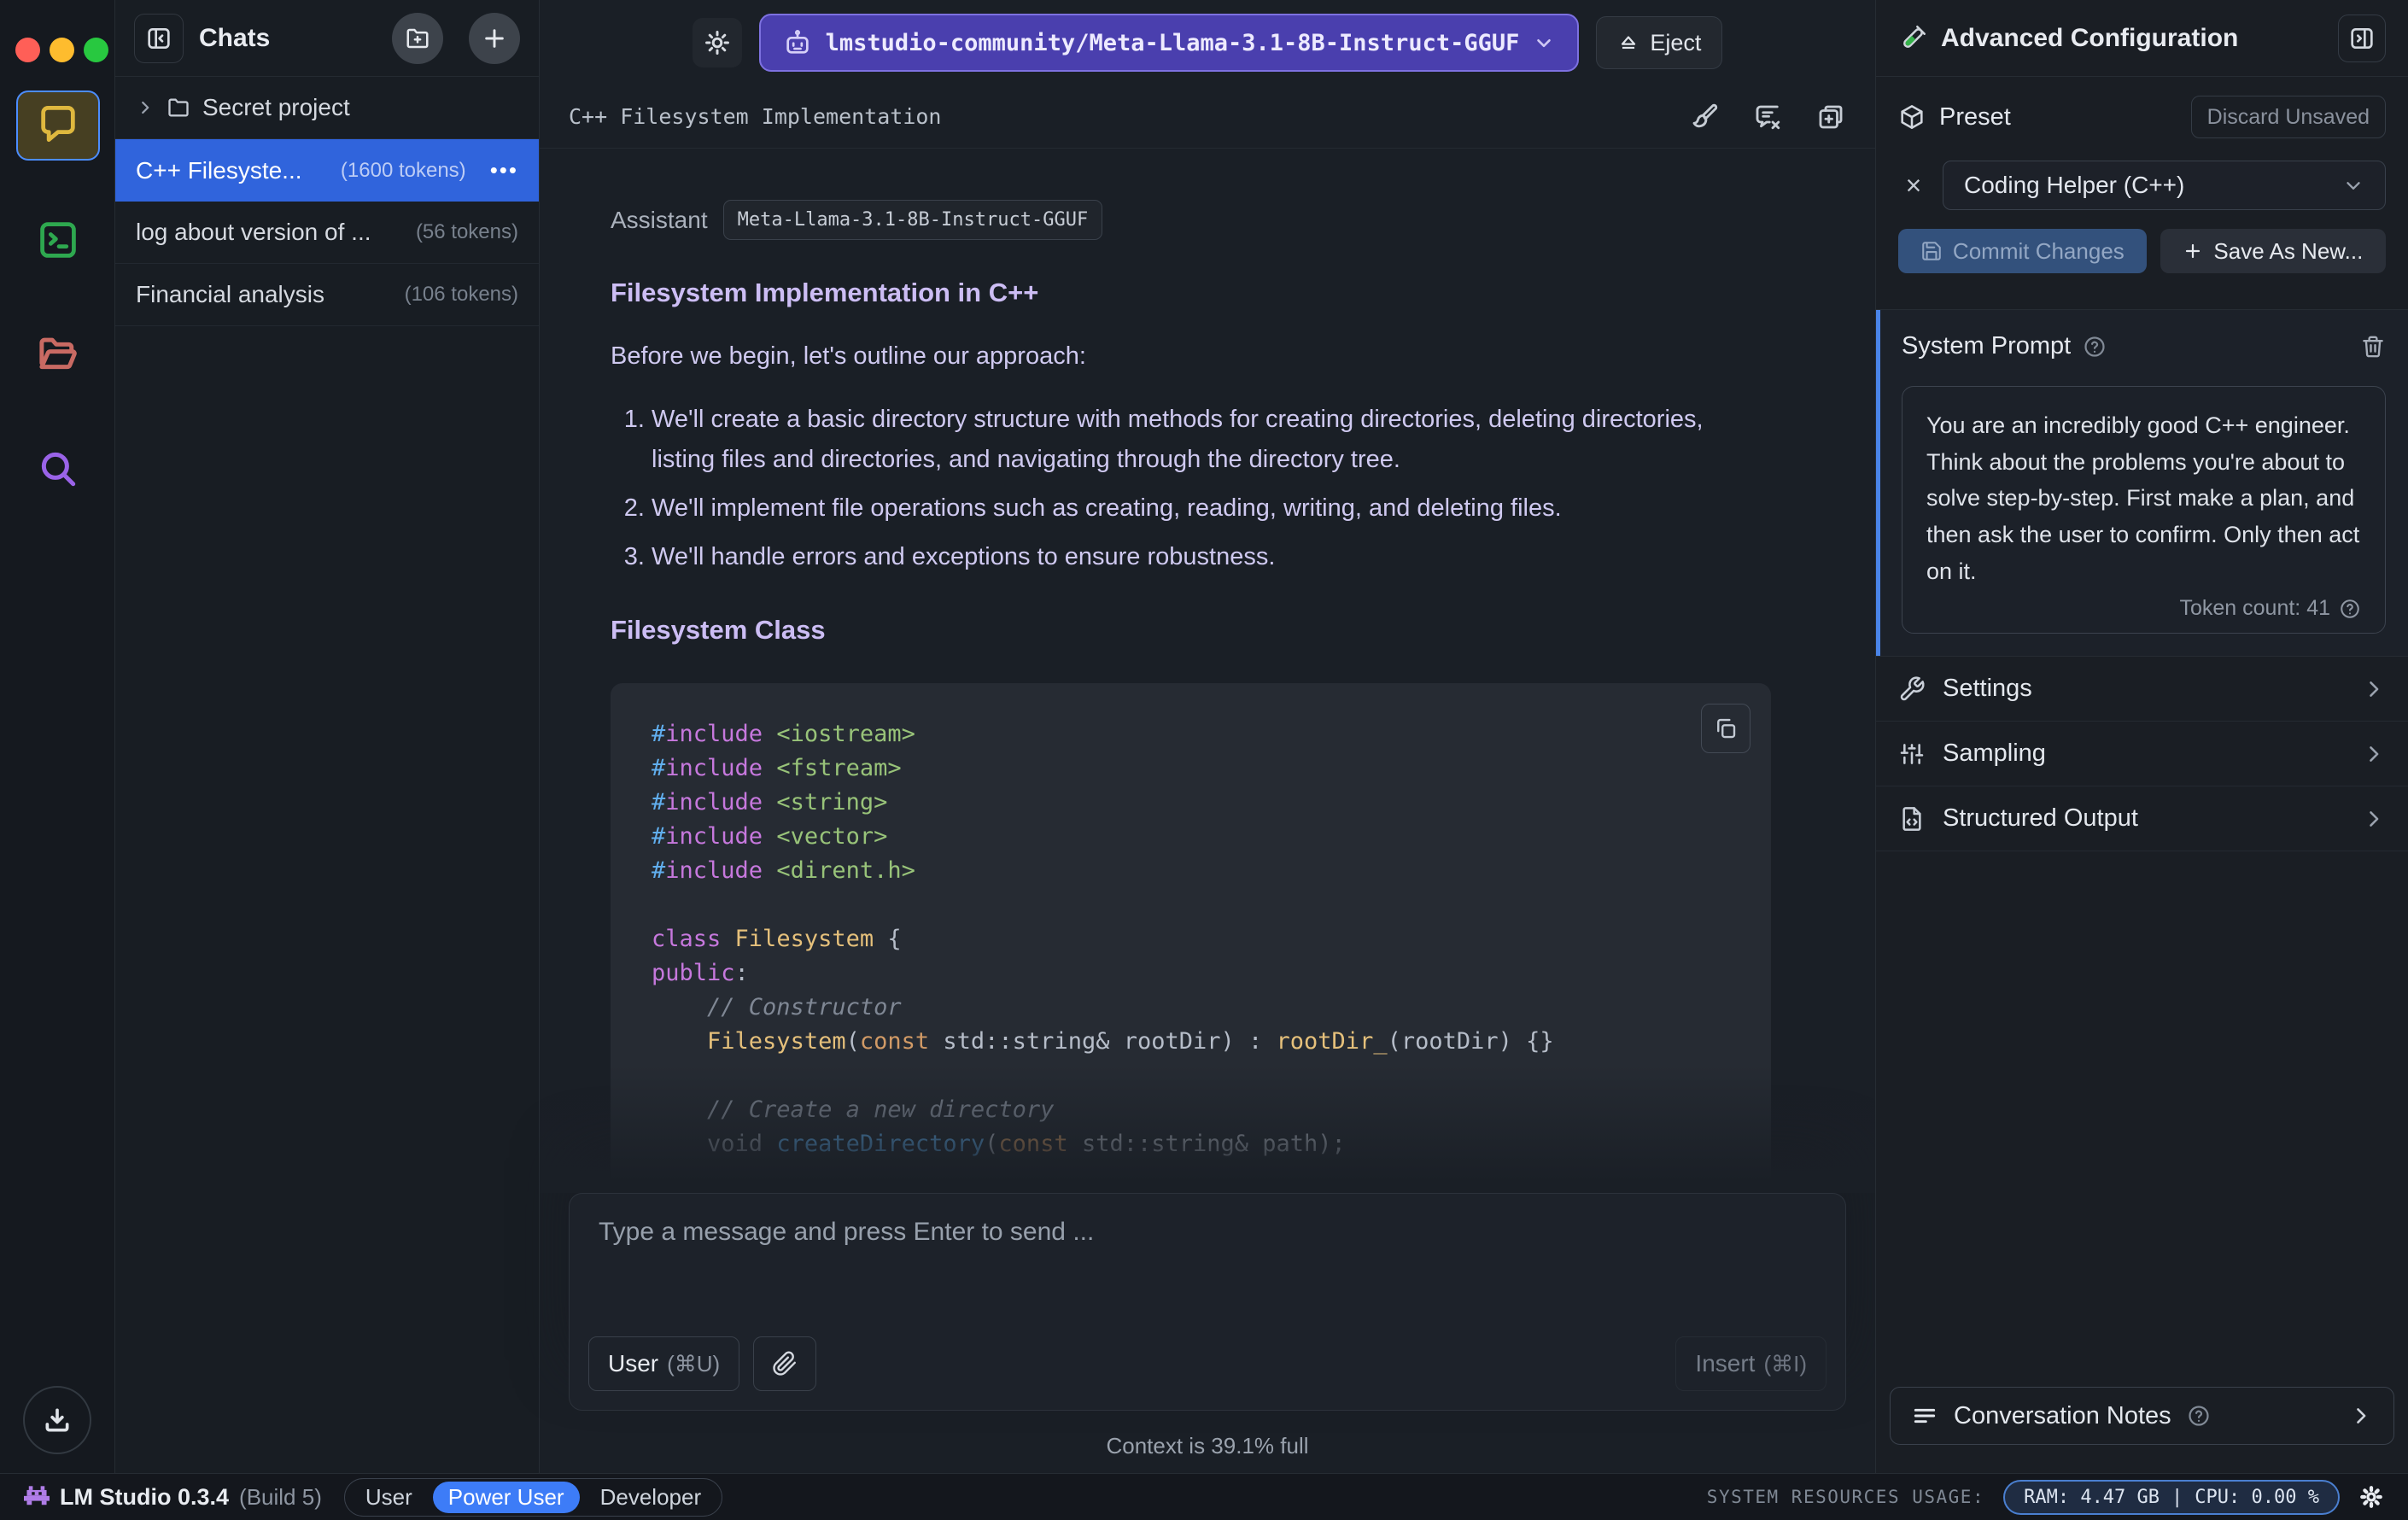 The height and width of the screenshot is (1520, 2408). Describe the element at coordinates (327, 233) in the screenshot. I see `chat-list-item: log about version of ... (56 tokens)` at that location.